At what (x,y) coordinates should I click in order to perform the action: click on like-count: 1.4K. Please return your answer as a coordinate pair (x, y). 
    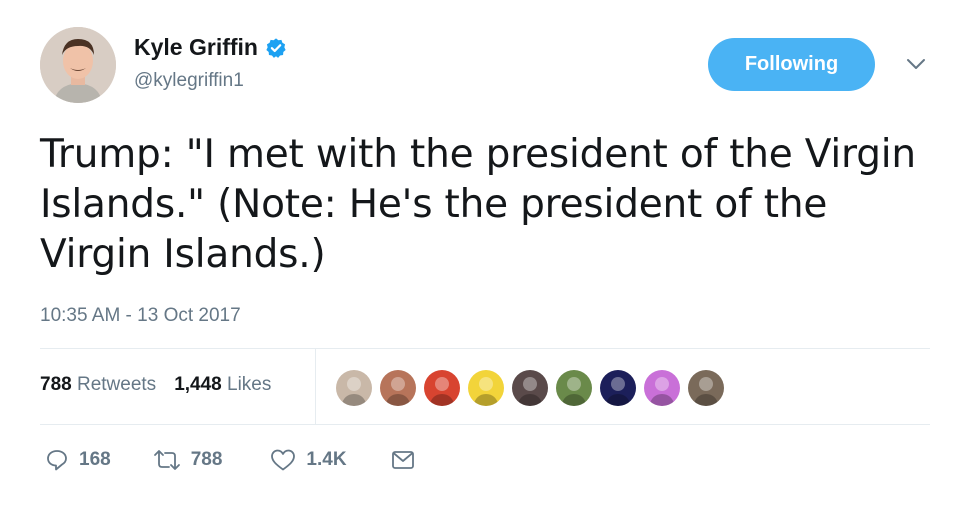
    Looking at the image, I should click on (326, 459).